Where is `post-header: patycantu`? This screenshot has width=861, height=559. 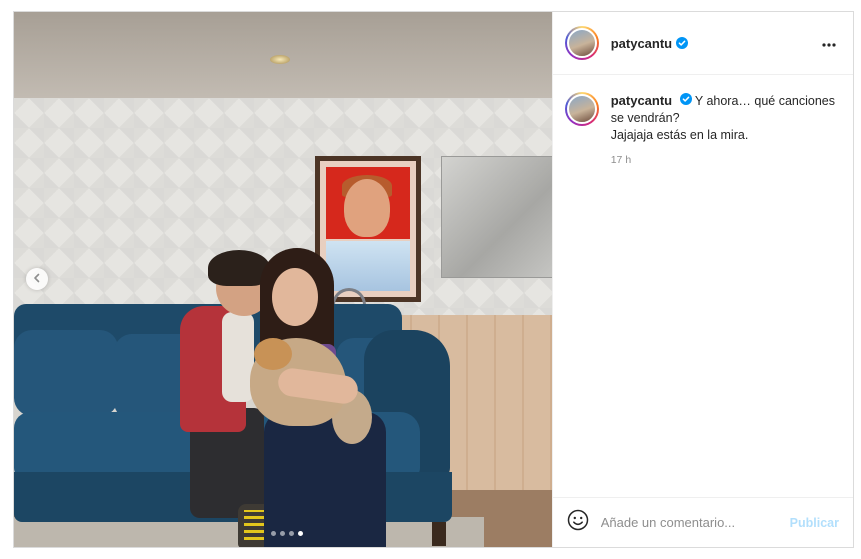
post-header: patycantu is located at coordinates (702, 43).